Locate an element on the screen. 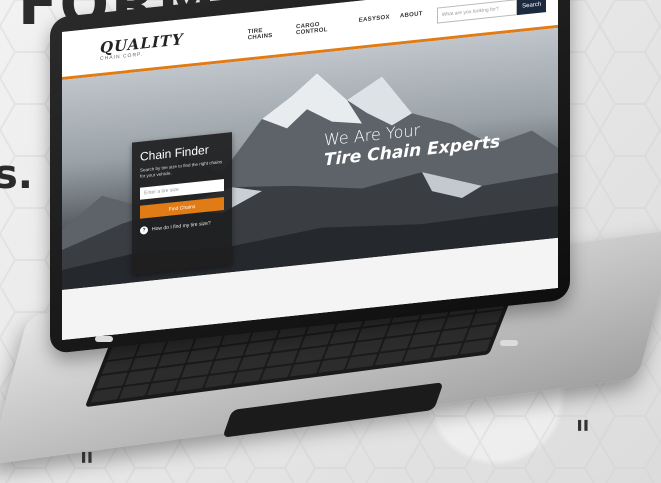 Image resolution: width=661 pixels, height=483 pixels. question-icon: ? is located at coordinates (144, 230).